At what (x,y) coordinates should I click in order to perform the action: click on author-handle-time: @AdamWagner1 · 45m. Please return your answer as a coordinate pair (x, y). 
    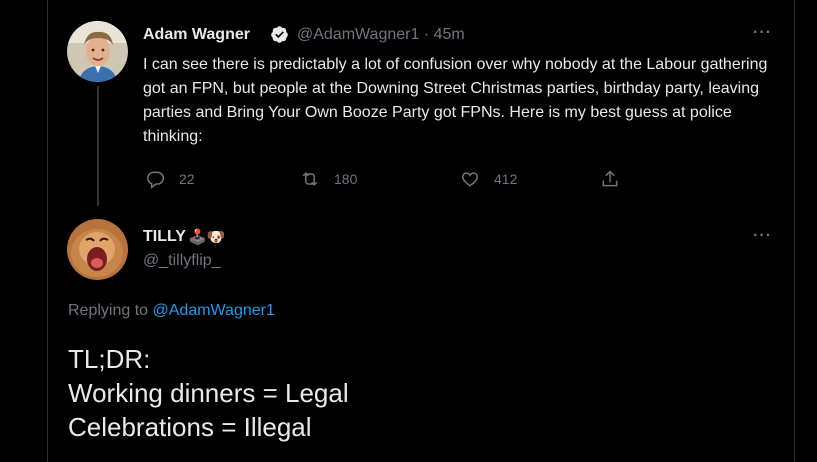
    Looking at the image, I should click on (381, 35).